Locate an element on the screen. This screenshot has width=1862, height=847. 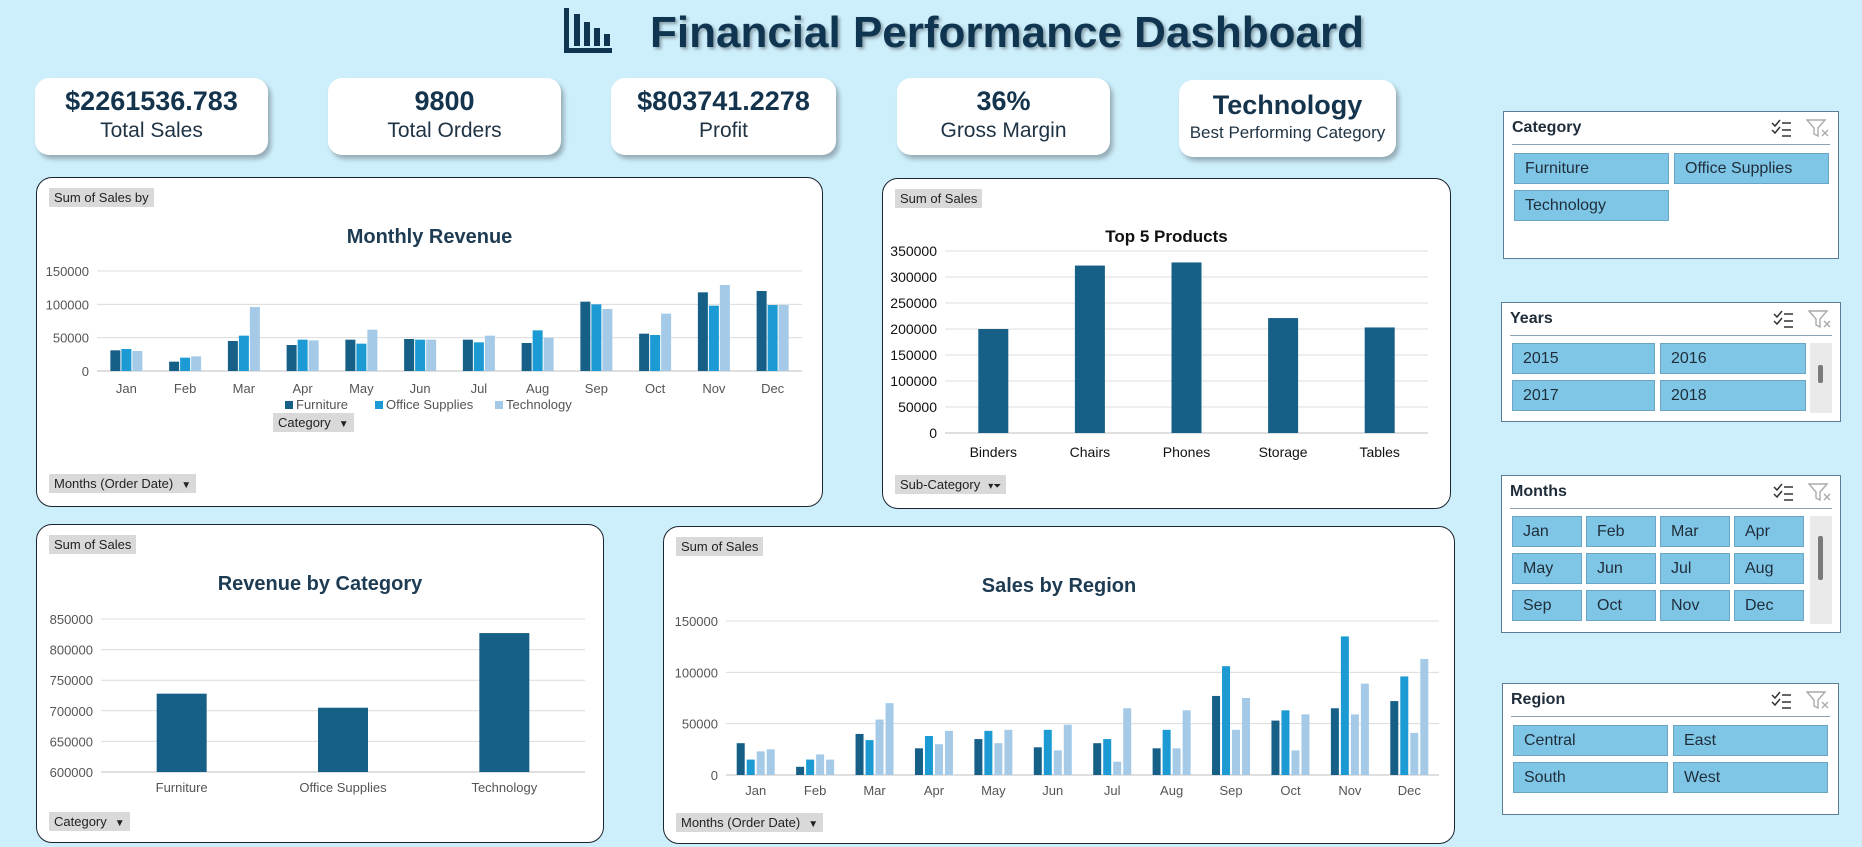
slicer-item: Jul is located at coordinates (1695, 568).